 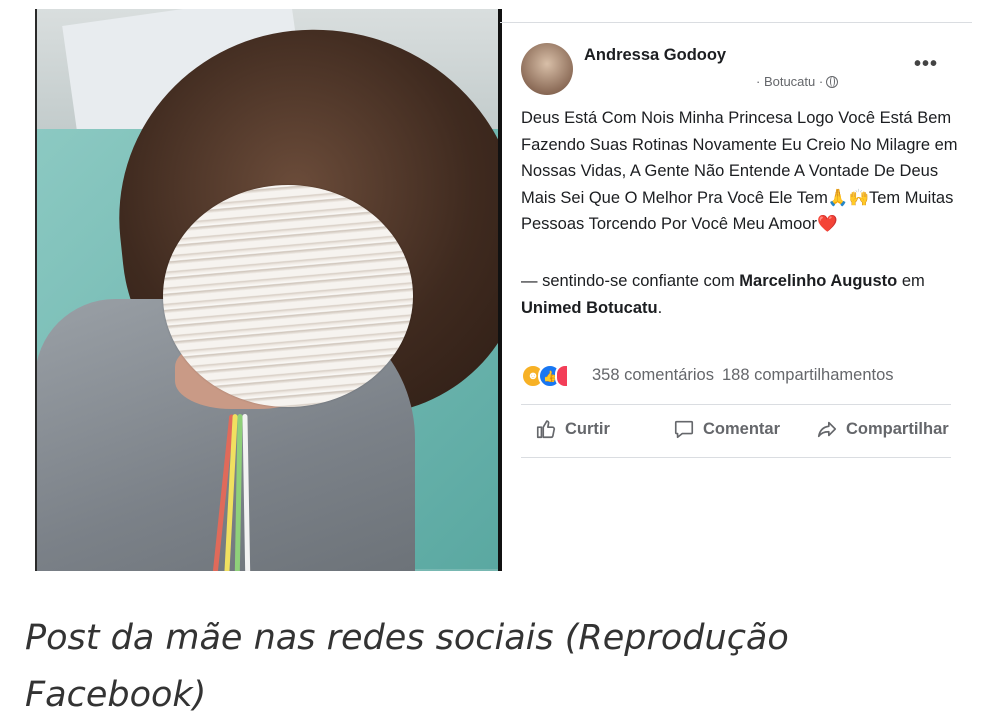 I want to click on globe-icon, so click(x=832, y=81).